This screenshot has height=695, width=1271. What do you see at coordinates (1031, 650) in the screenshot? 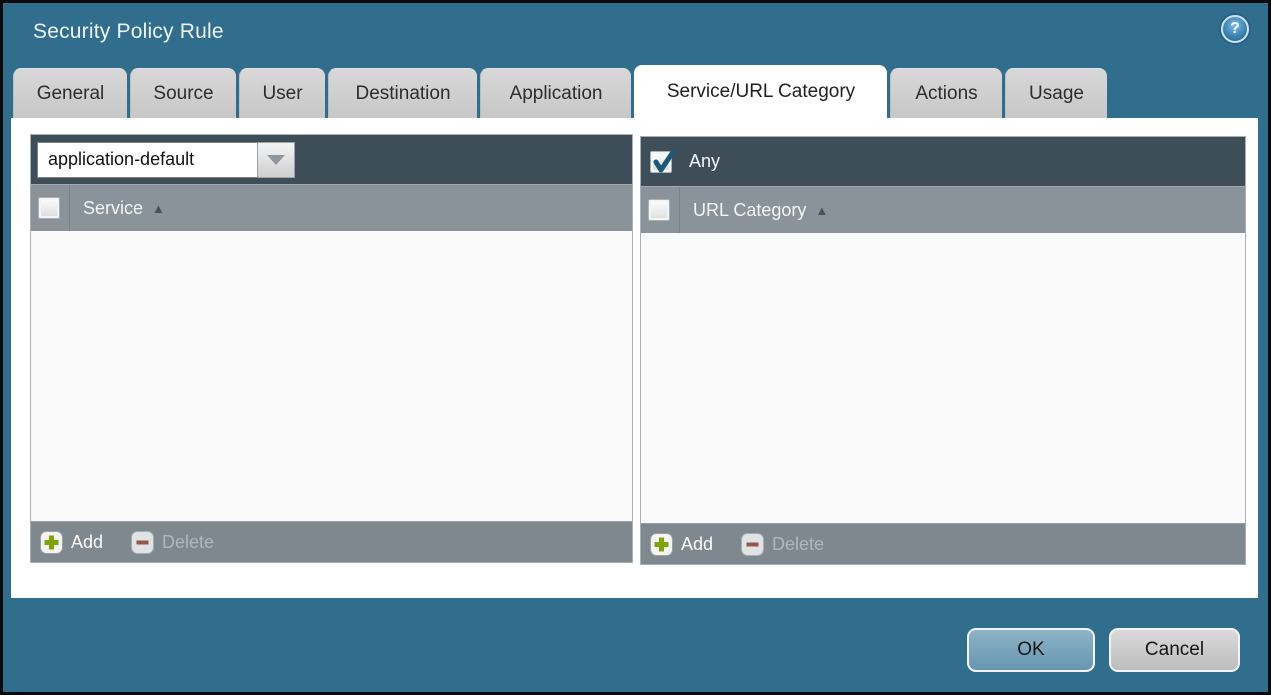
I see `ok-button: OK` at bounding box center [1031, 650].